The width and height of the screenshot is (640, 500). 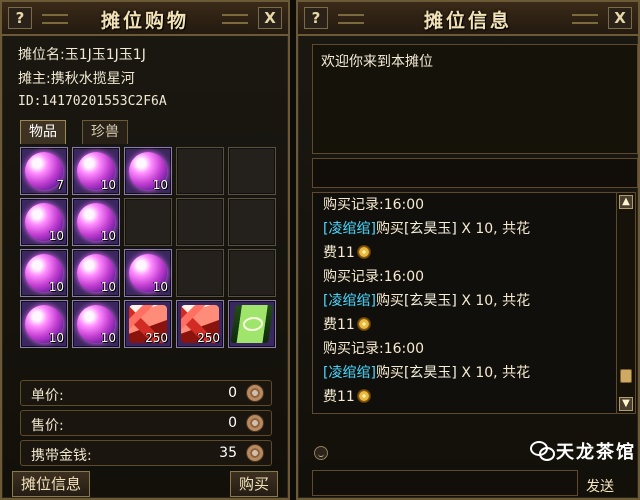 I want to click on sale-price-label: 售价:, so click(x=47, y=426).